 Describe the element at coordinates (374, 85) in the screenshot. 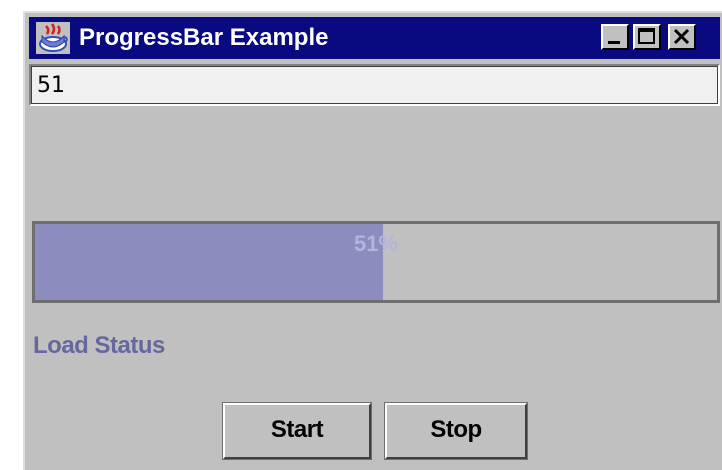

I see `progress-value-field: 51` at that location.